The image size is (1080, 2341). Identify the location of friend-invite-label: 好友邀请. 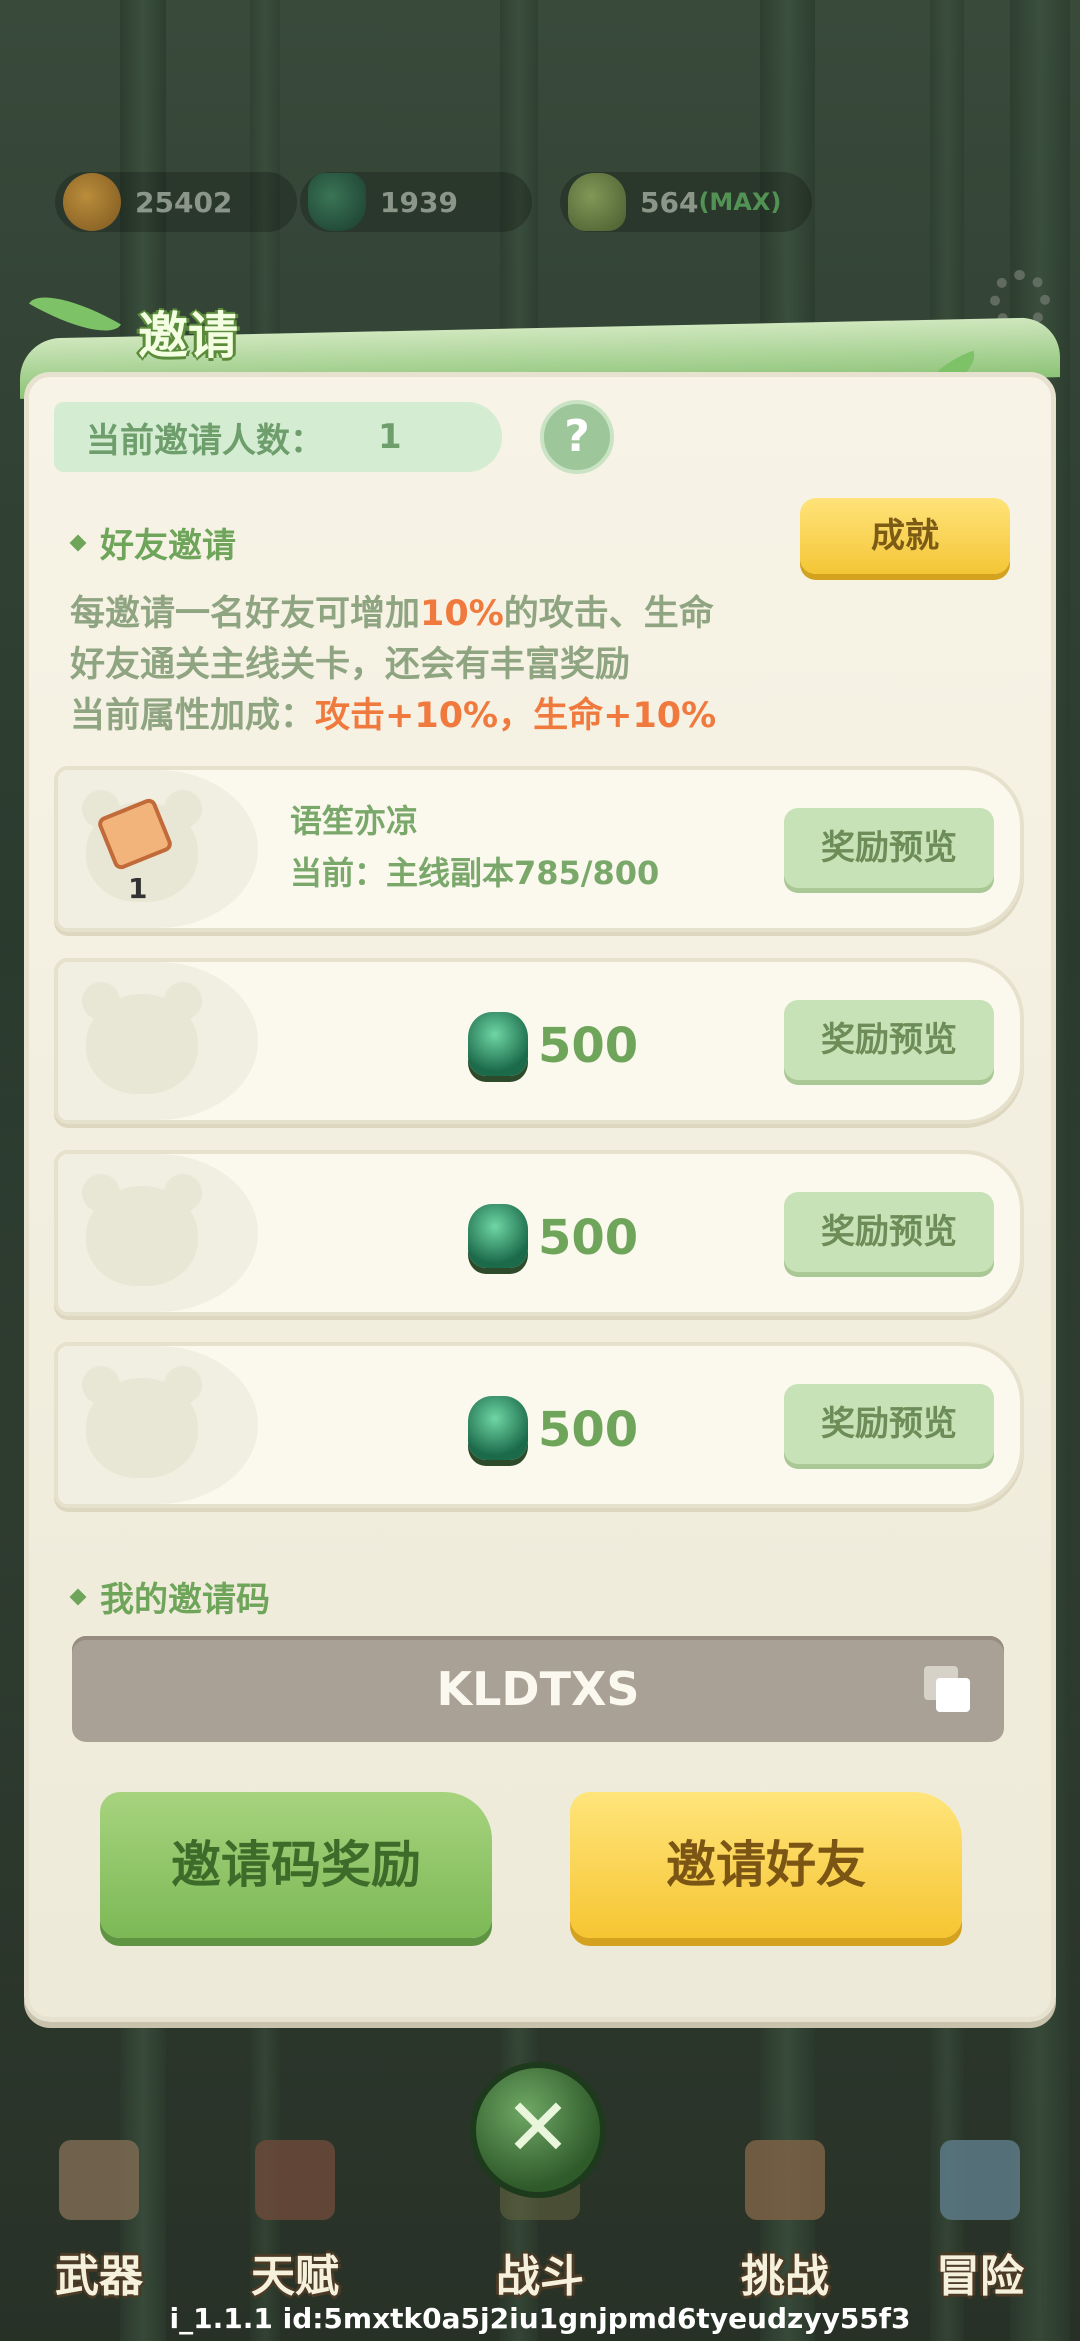
(168, 546).